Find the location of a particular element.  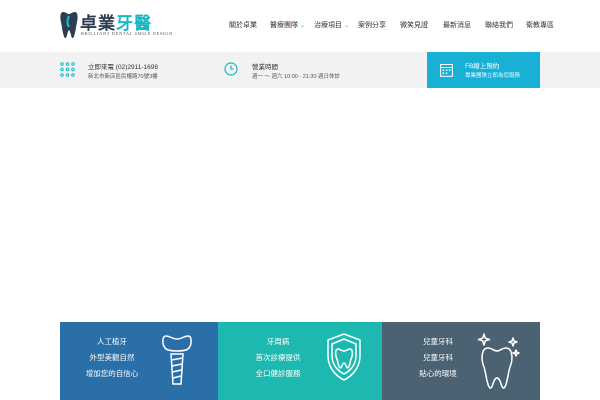

nav-item-team: 醫療團隊 ⌄ is located at coordinates (287, 25).